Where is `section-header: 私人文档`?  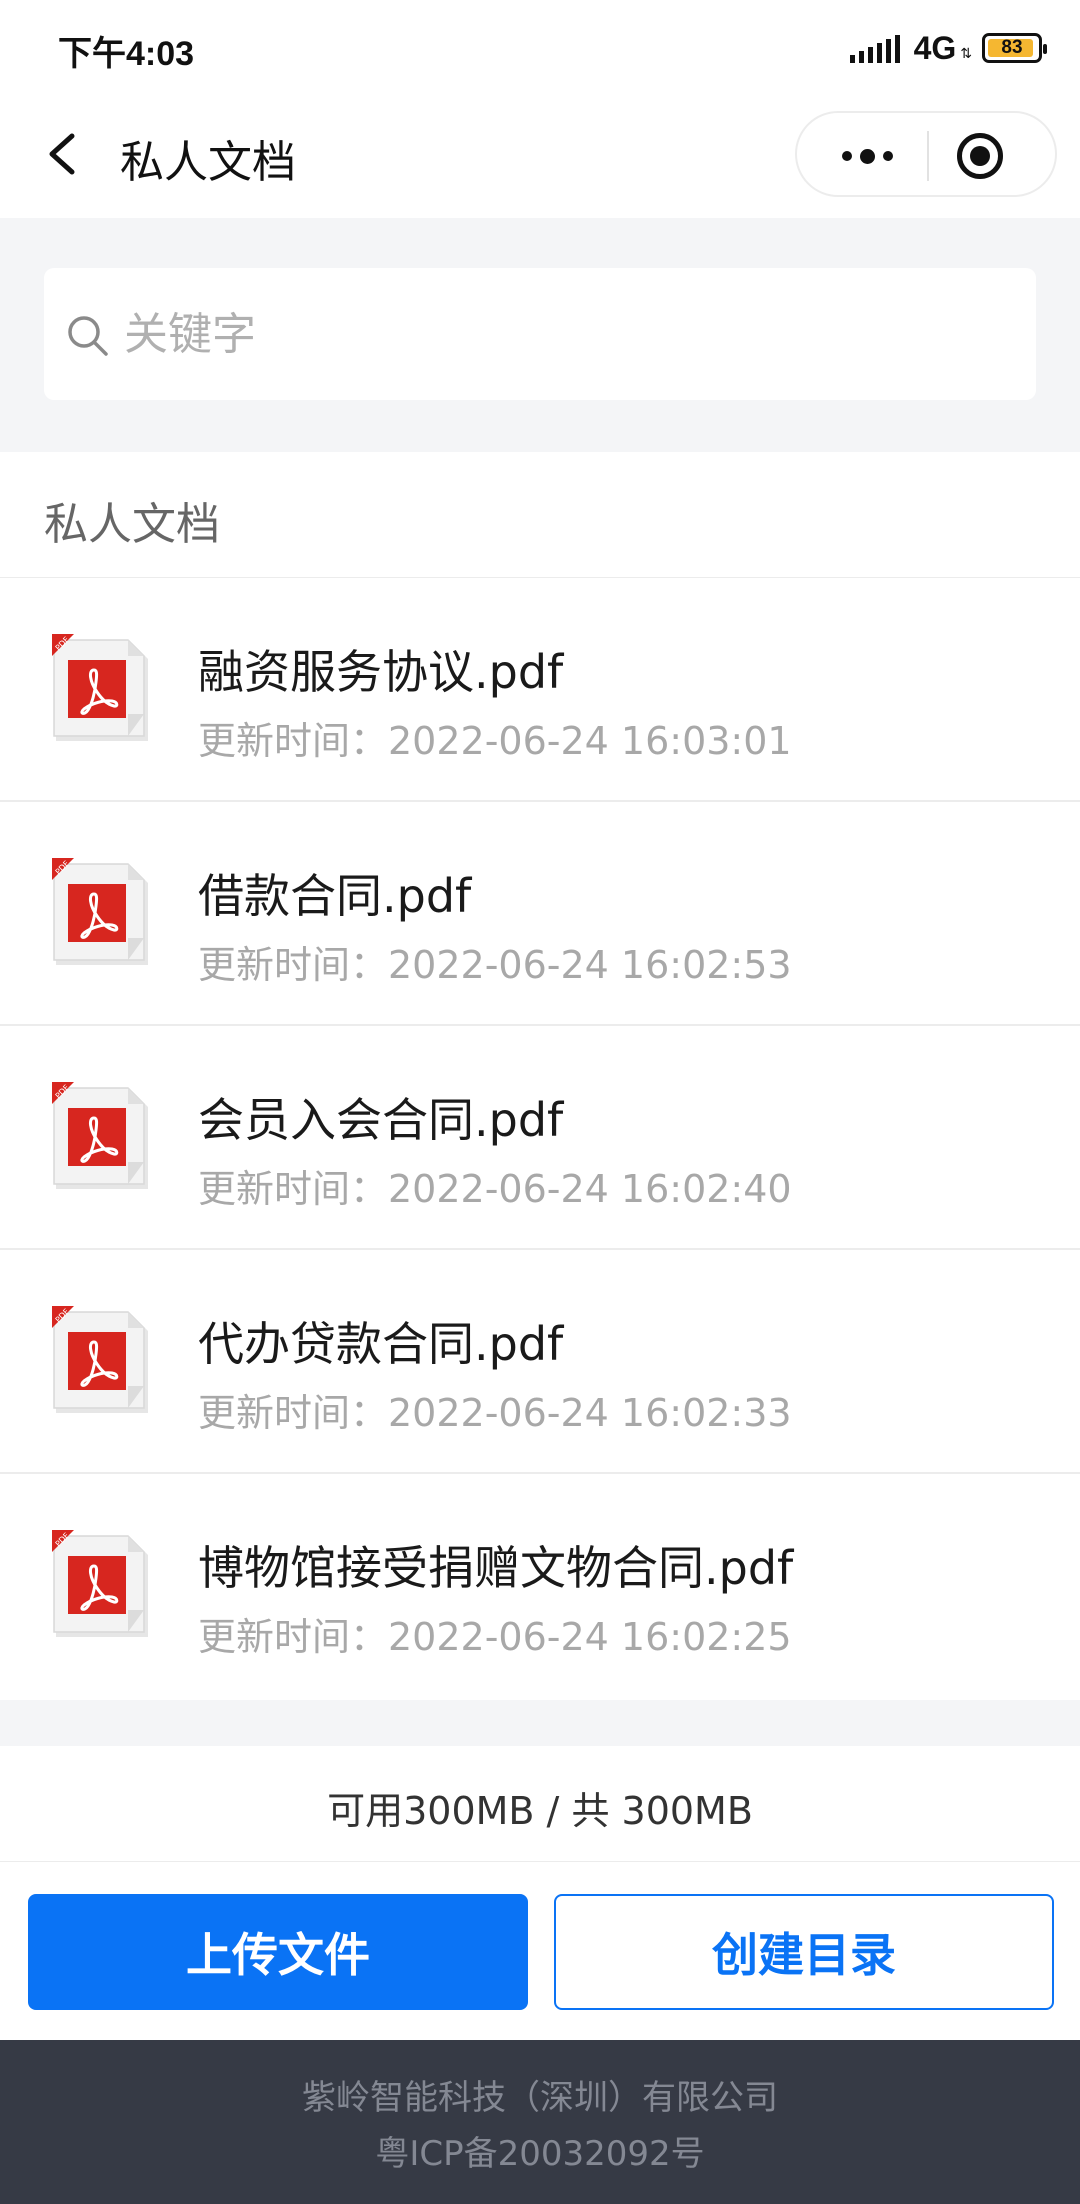 section-header: 私人文档 is located at coordinates (540, 515).